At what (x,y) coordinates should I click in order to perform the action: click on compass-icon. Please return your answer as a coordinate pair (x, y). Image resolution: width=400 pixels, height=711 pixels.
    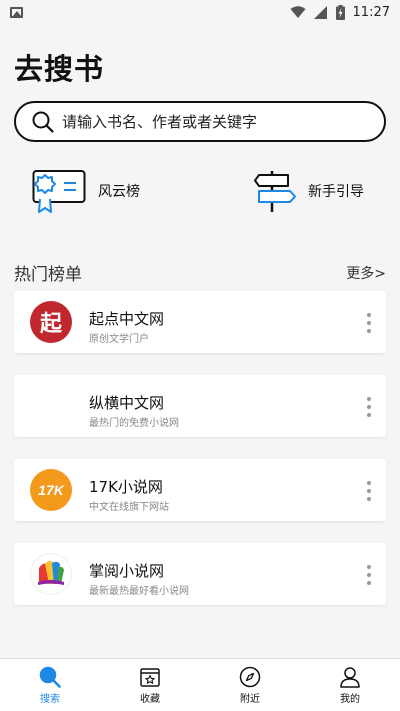
    Looking at the image, I should click on (250, 677).